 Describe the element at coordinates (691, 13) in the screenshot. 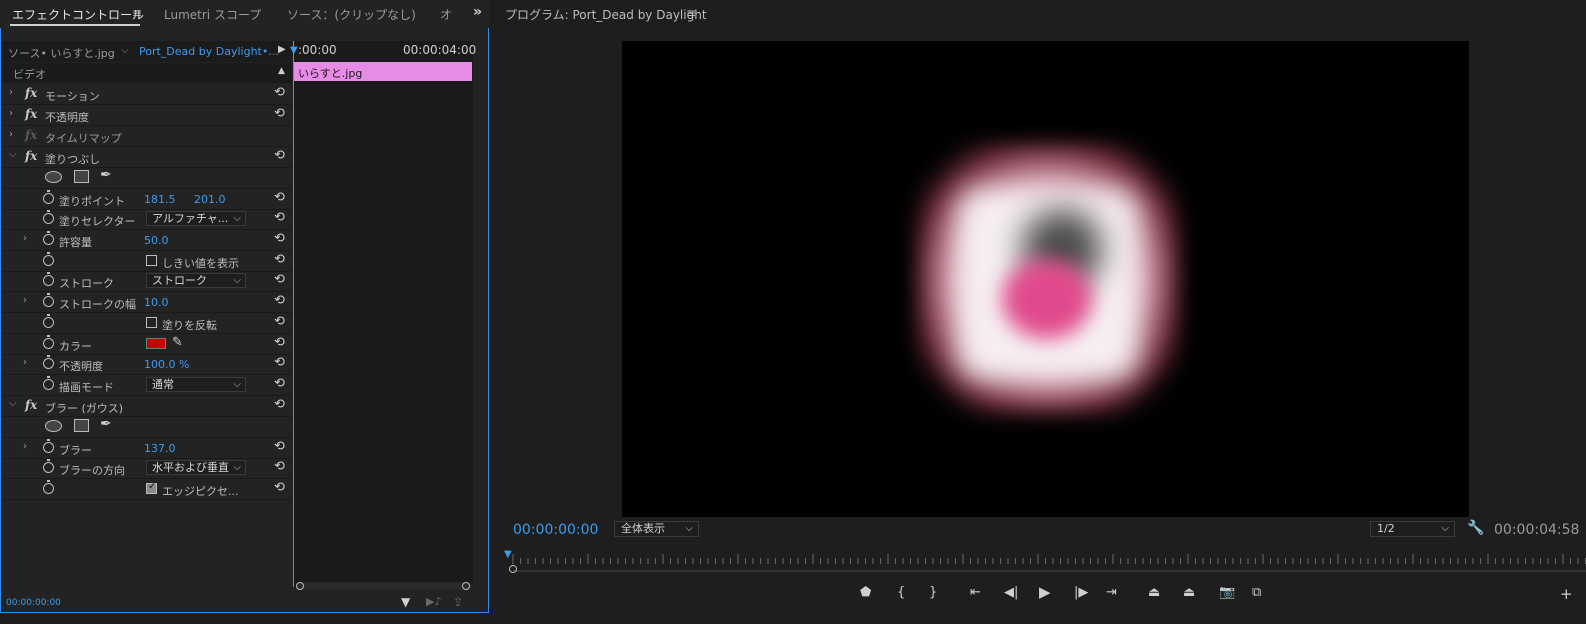

I see `program-menu-icon: ≡` at that location.